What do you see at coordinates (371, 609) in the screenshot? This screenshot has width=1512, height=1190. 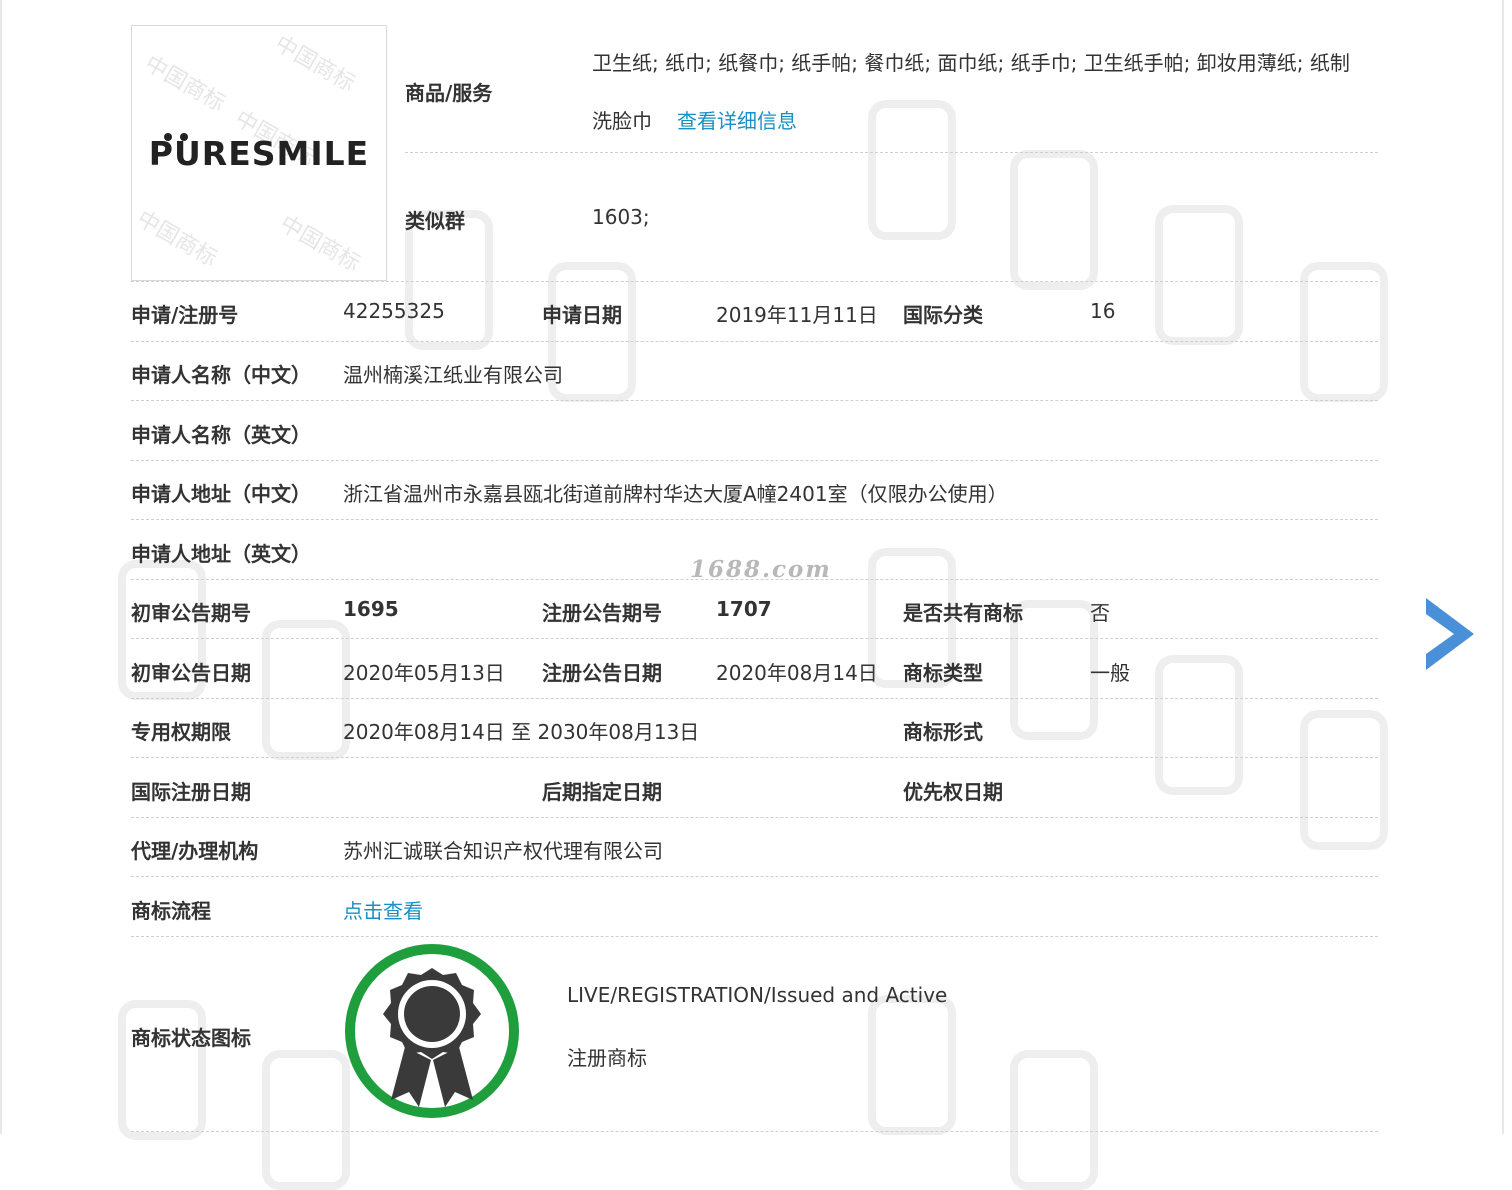 I see `prelim-no-value: 1695` at bounding box center [371, 609].